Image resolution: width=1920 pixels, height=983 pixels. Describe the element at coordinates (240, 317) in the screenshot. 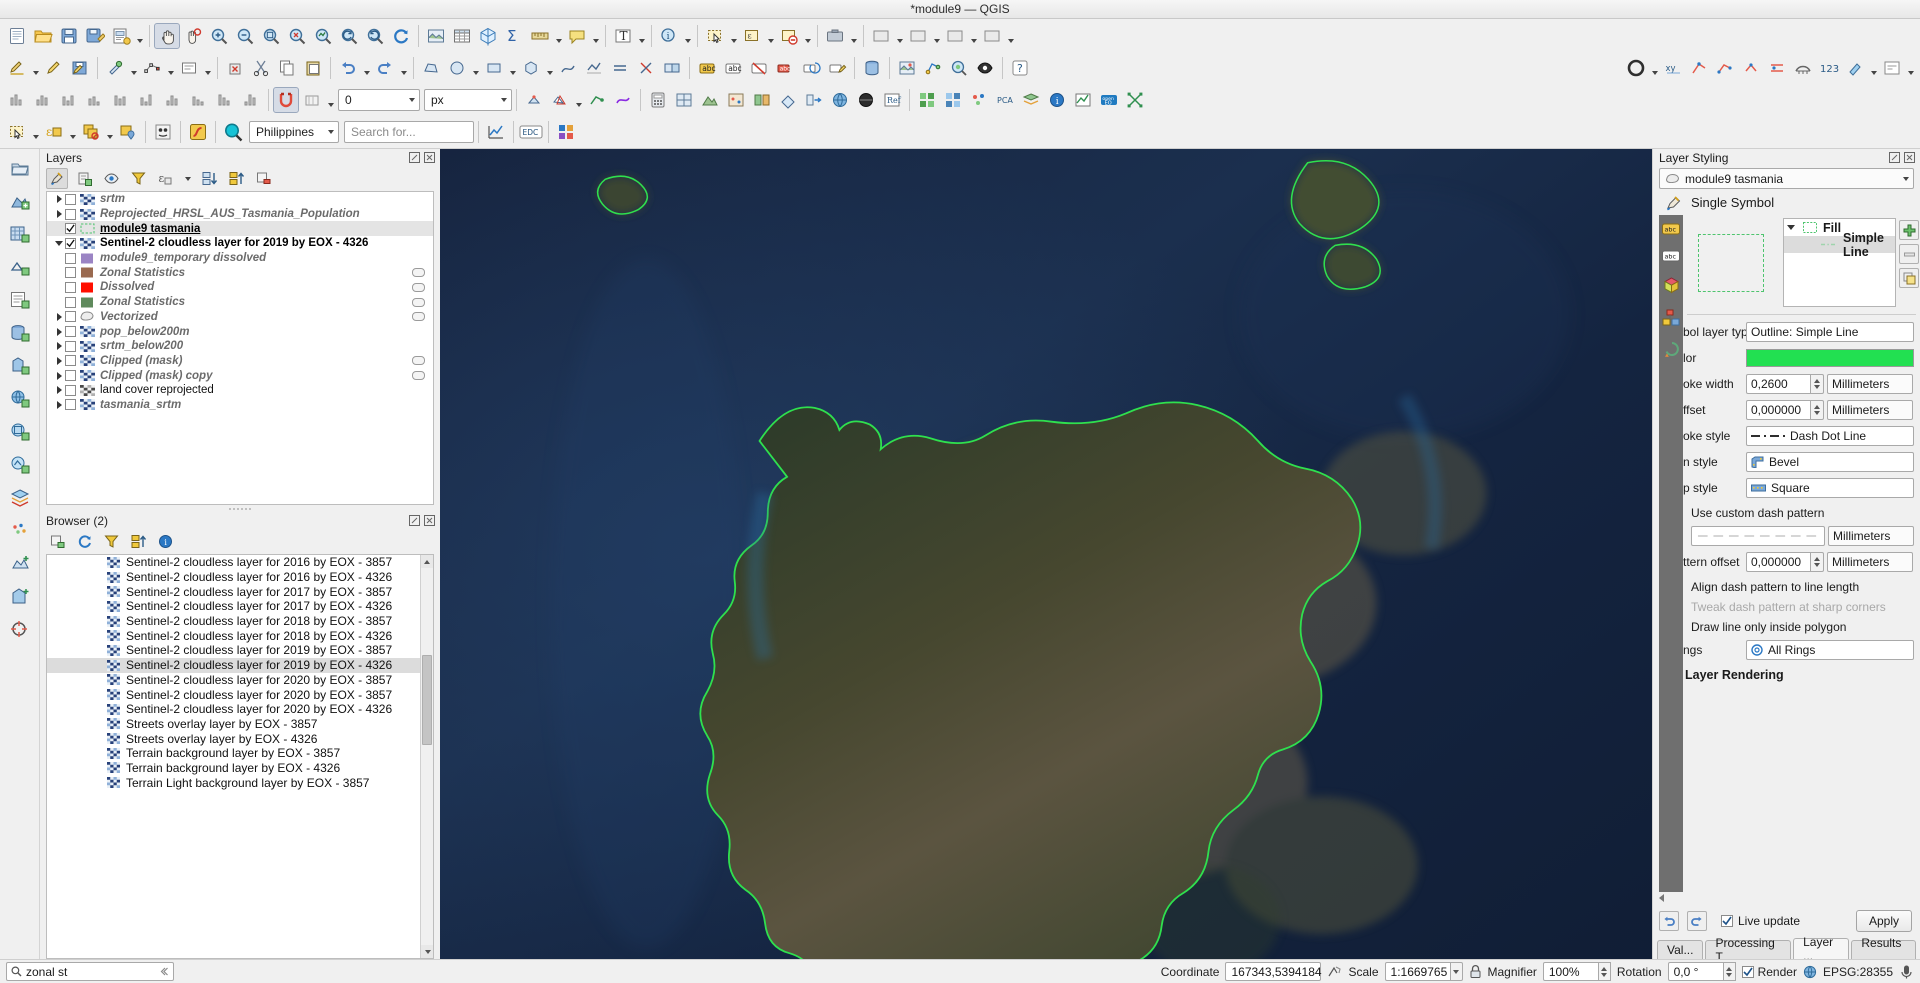

I see `layer-row: Vectorized` at that location.